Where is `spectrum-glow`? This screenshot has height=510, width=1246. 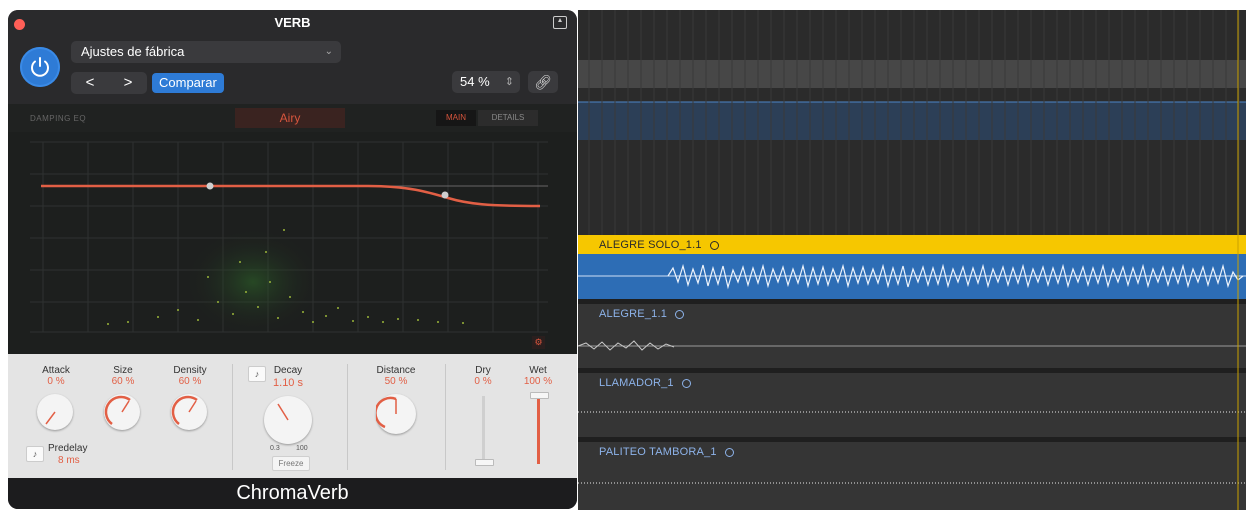 spectrum-glow is located at coordinates (253, 282).